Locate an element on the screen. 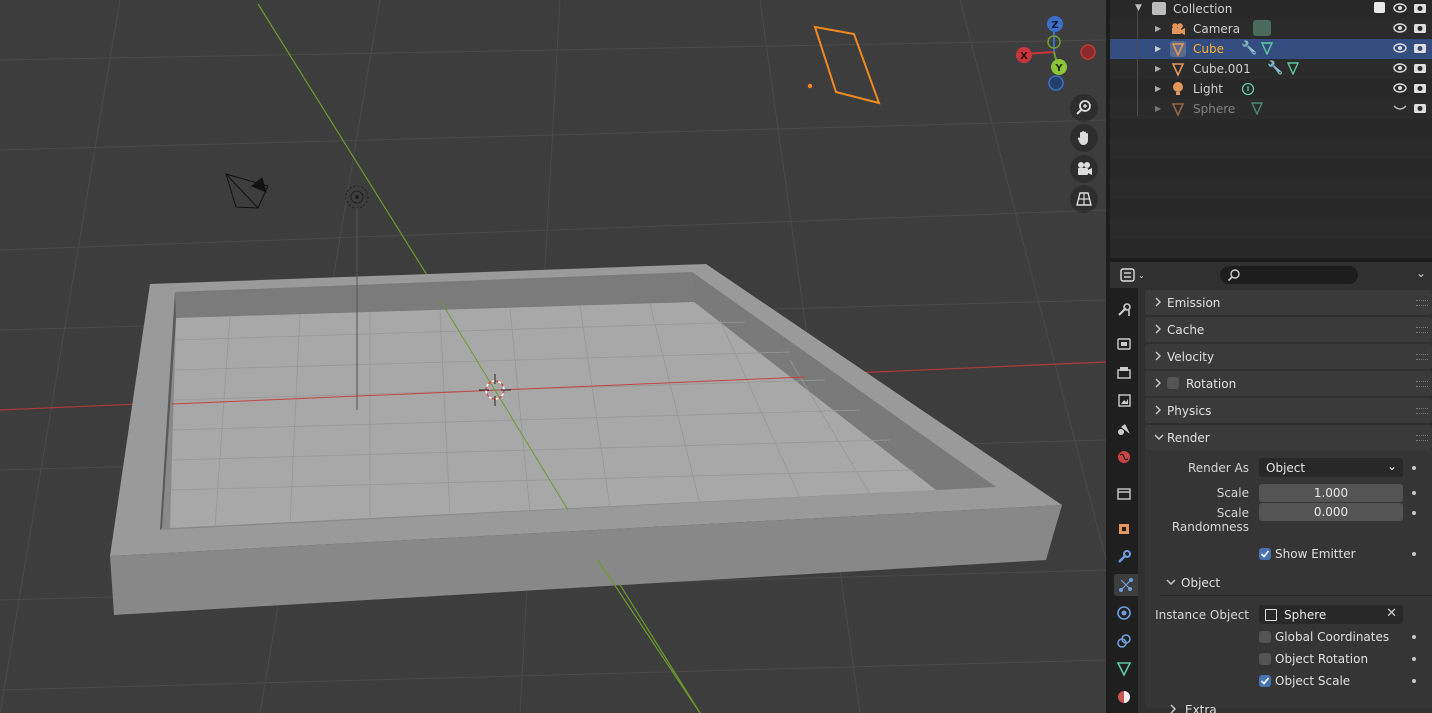  outliner-row-light: ▶ Light is located at coordinates (1271, 89).